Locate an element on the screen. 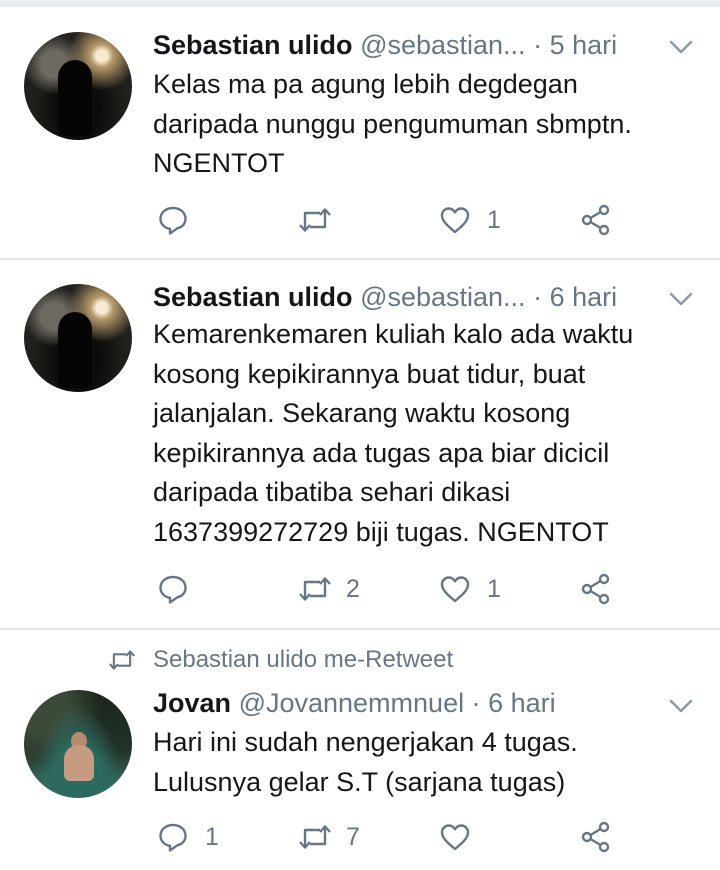 The image size is (720, 870). tweet-text-line: kepikirannya ada tugas apa biar dicicil is located at coordinates (381, 452).